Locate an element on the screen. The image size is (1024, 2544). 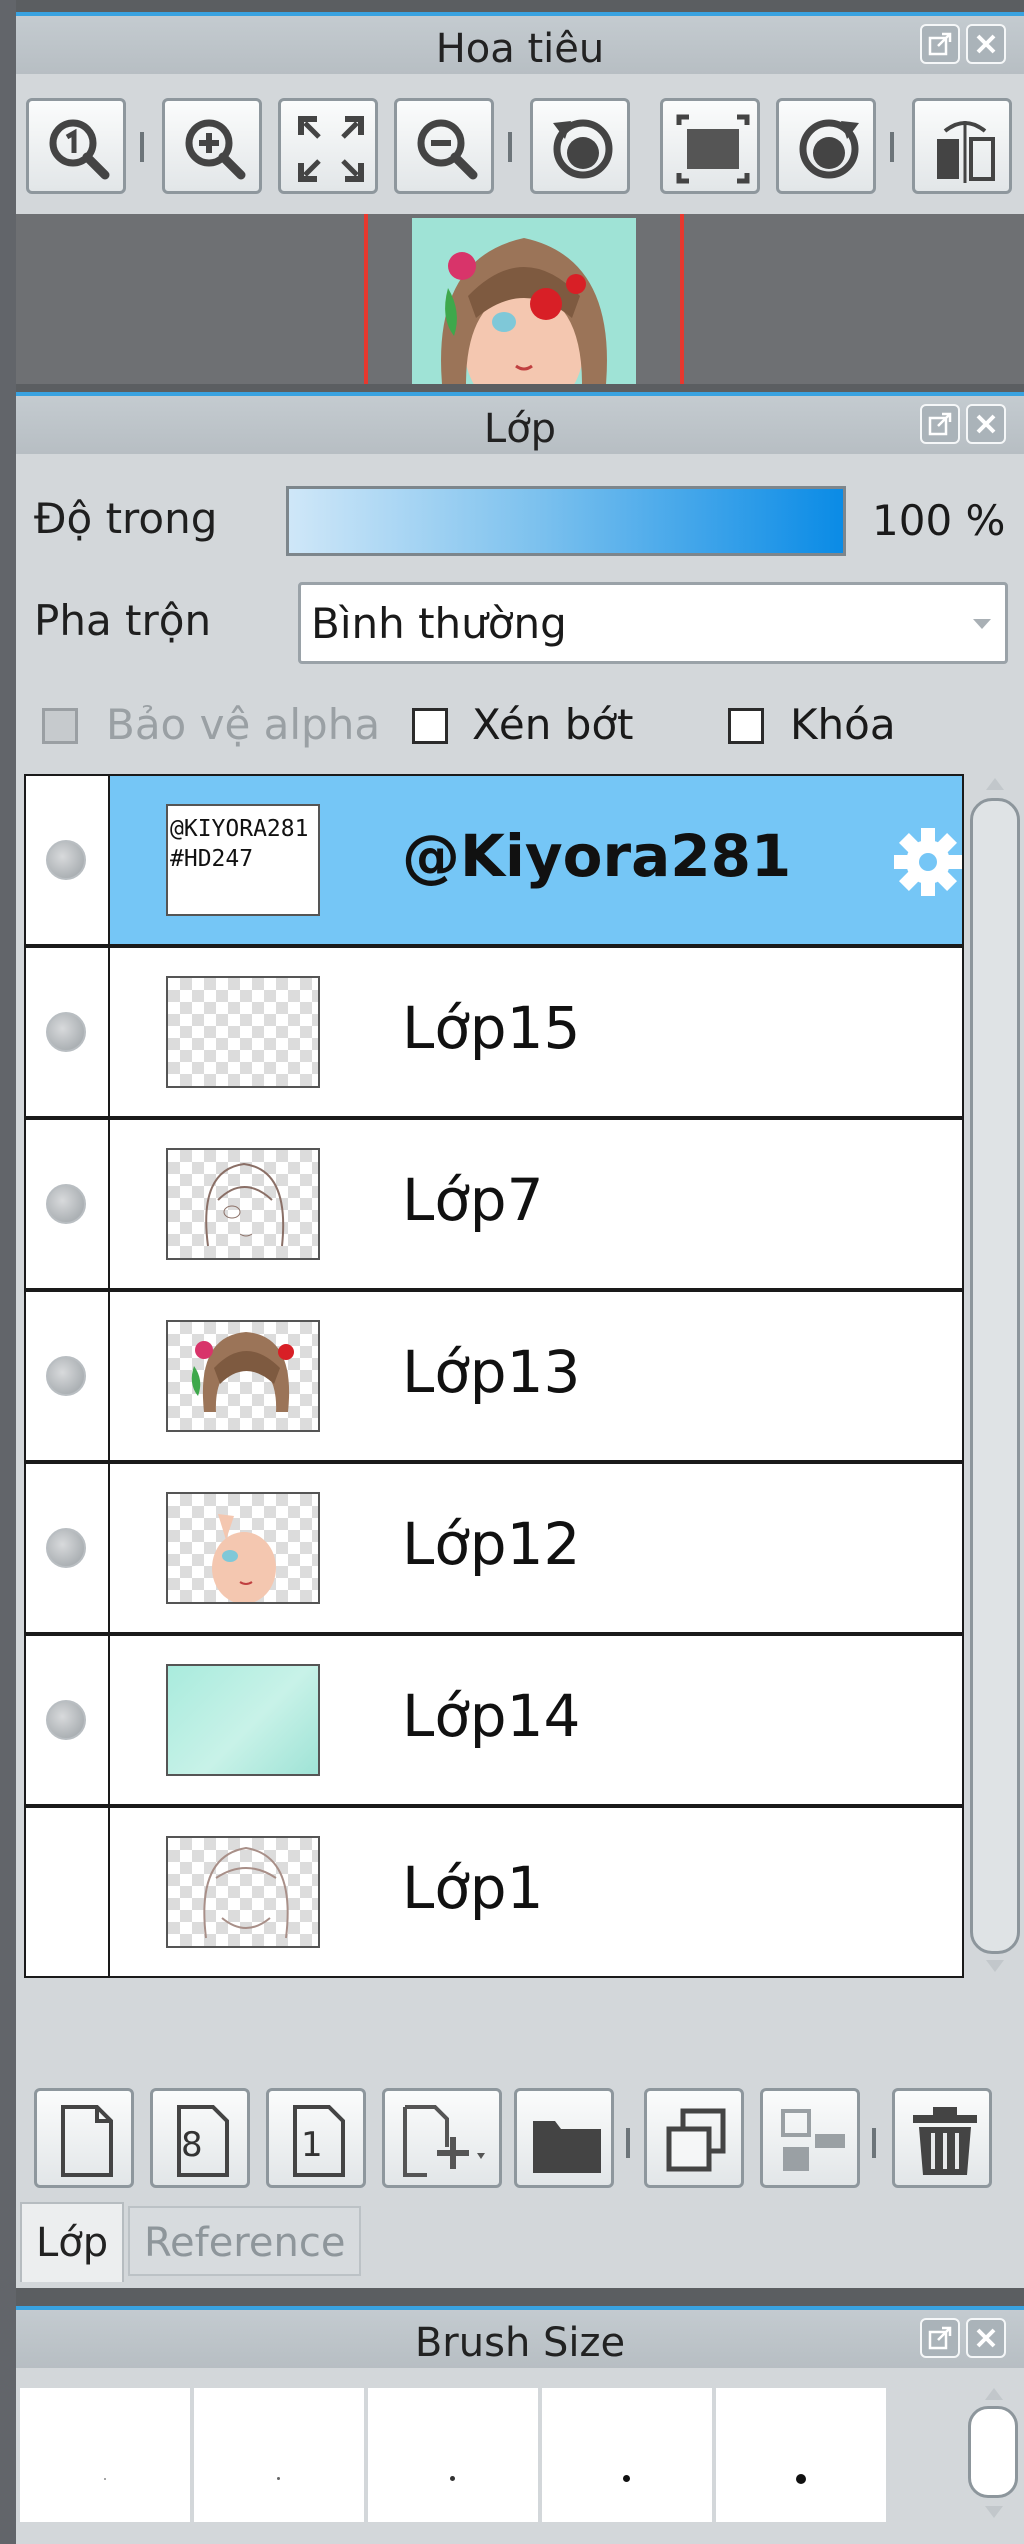
thumb-text-line: #HD247 is located at coordinates (212, 859).